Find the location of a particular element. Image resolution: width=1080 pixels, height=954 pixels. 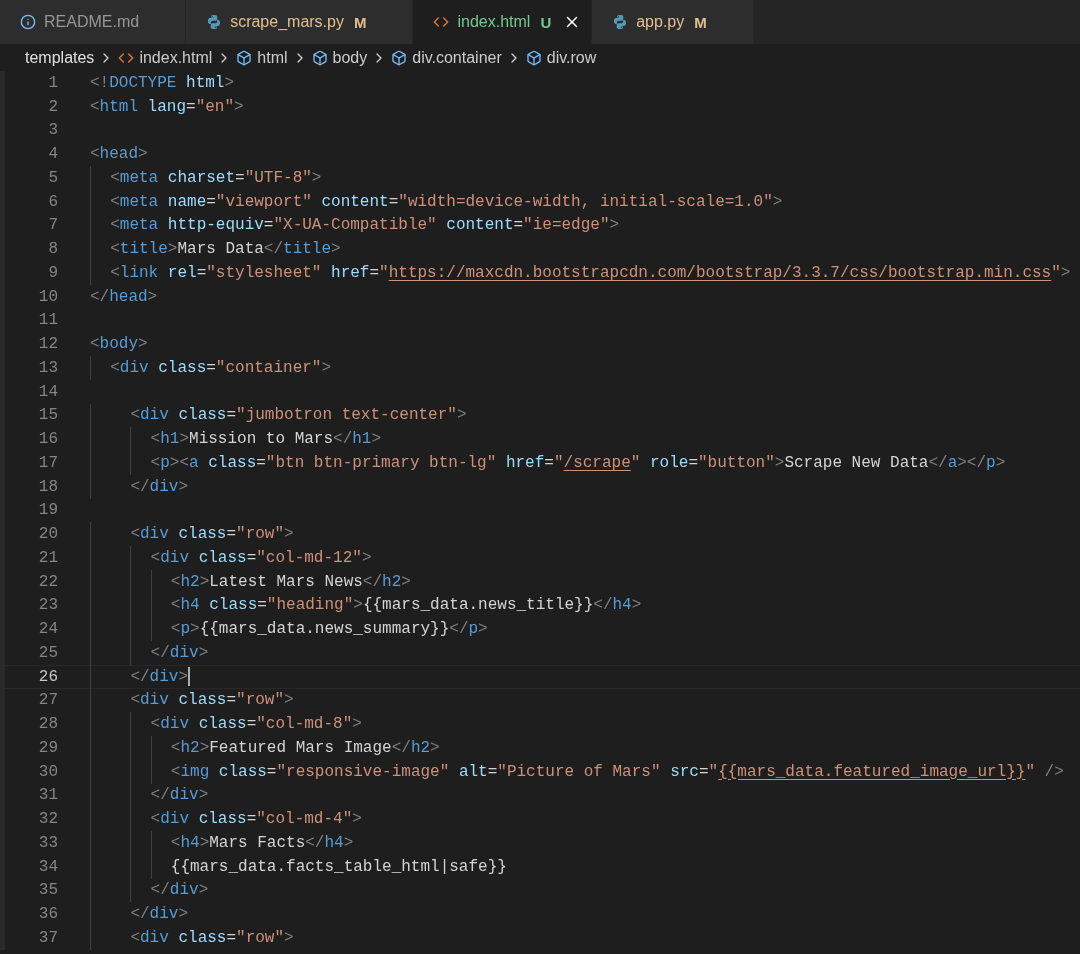

code-line: <div class="col-md-4"> is located at coordinates (226, 819).